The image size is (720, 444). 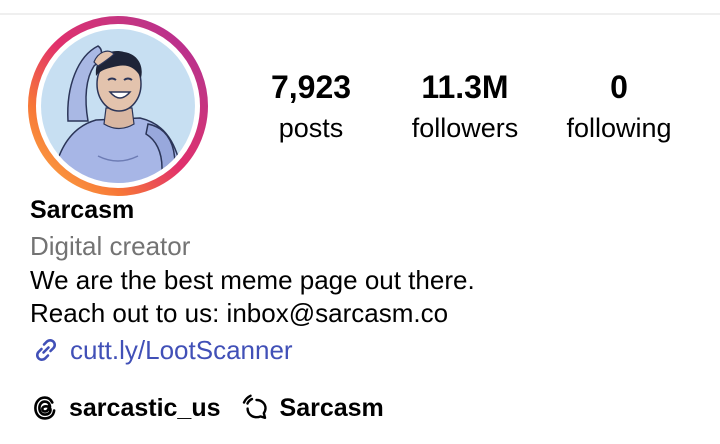 I want to click on profile-avatar, so click(x=118, y=106).